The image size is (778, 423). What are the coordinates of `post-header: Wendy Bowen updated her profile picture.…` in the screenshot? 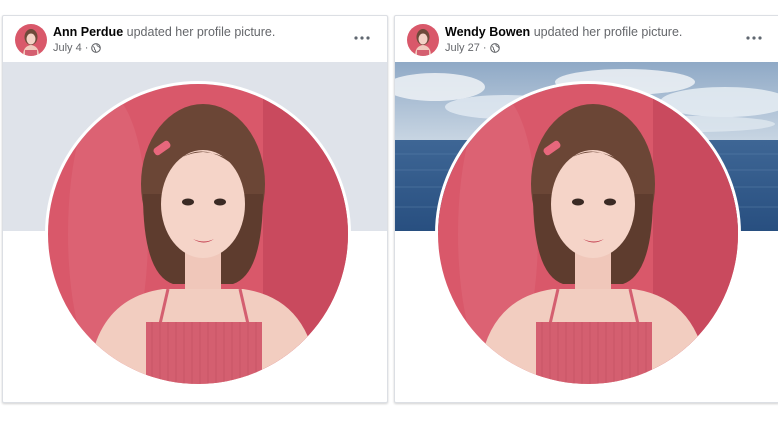 It's located at (586, 39).